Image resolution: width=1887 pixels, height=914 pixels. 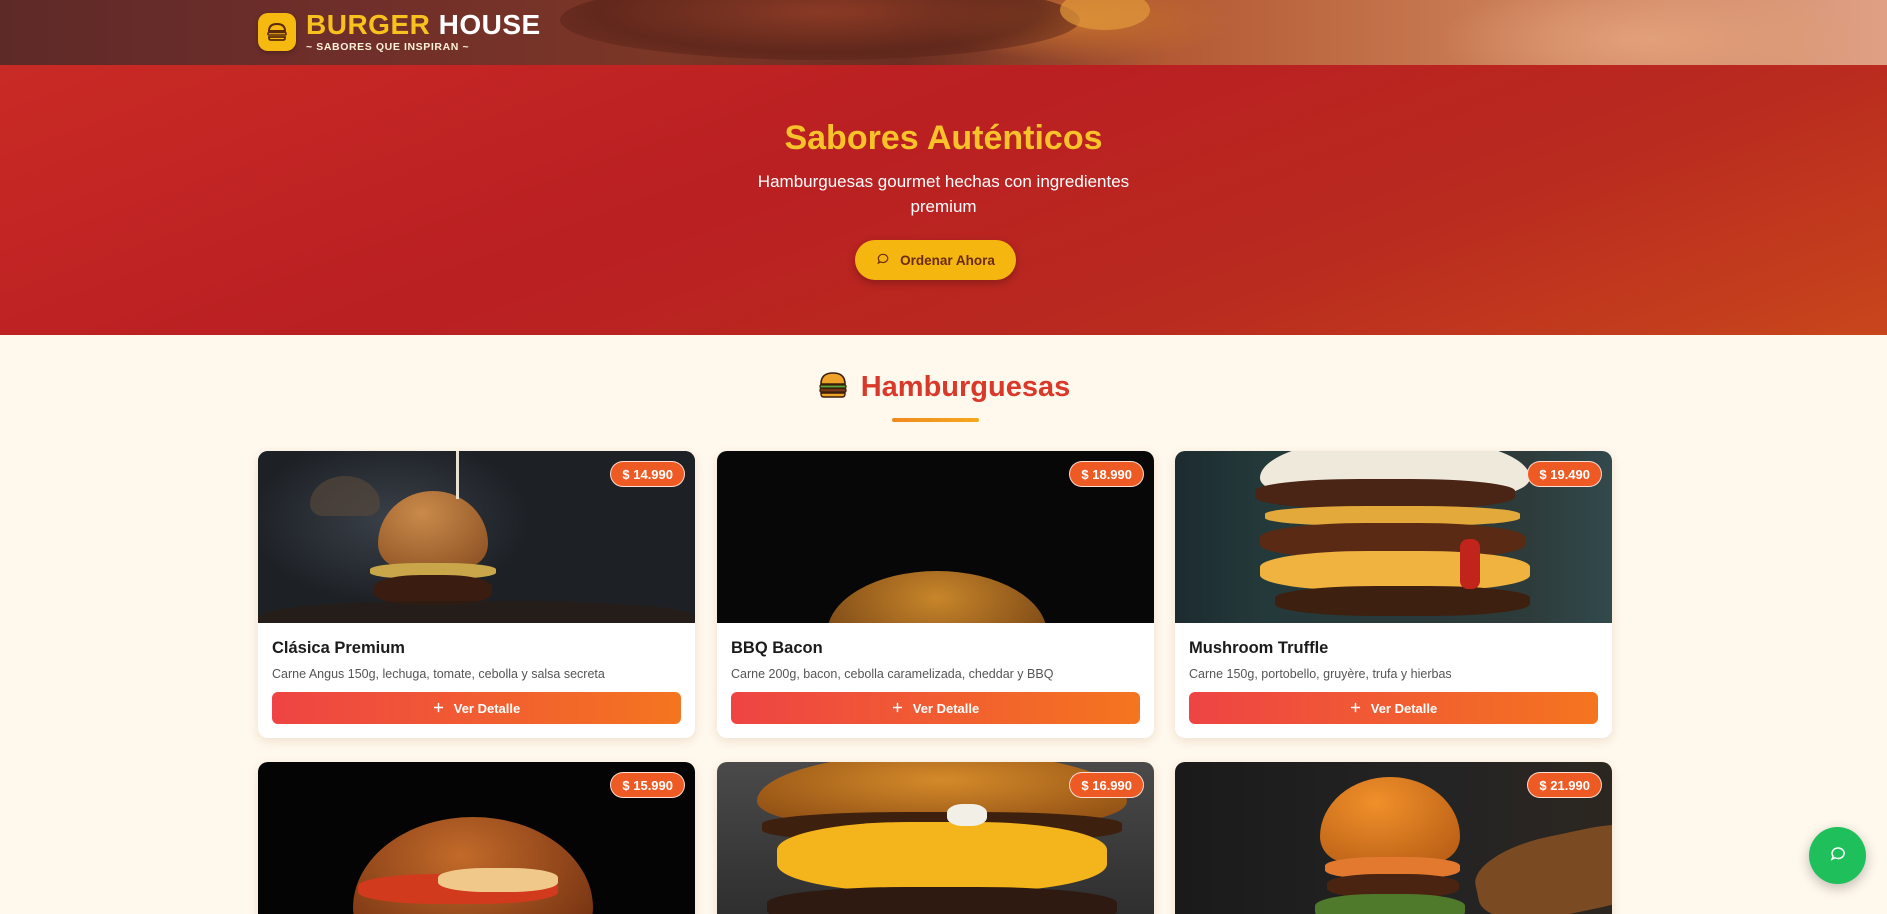 What do you see at coordinates (1259, 648) in the screenshot?
I see `product-name: Mushroom Truffle` at bounding box center [1259, 648].